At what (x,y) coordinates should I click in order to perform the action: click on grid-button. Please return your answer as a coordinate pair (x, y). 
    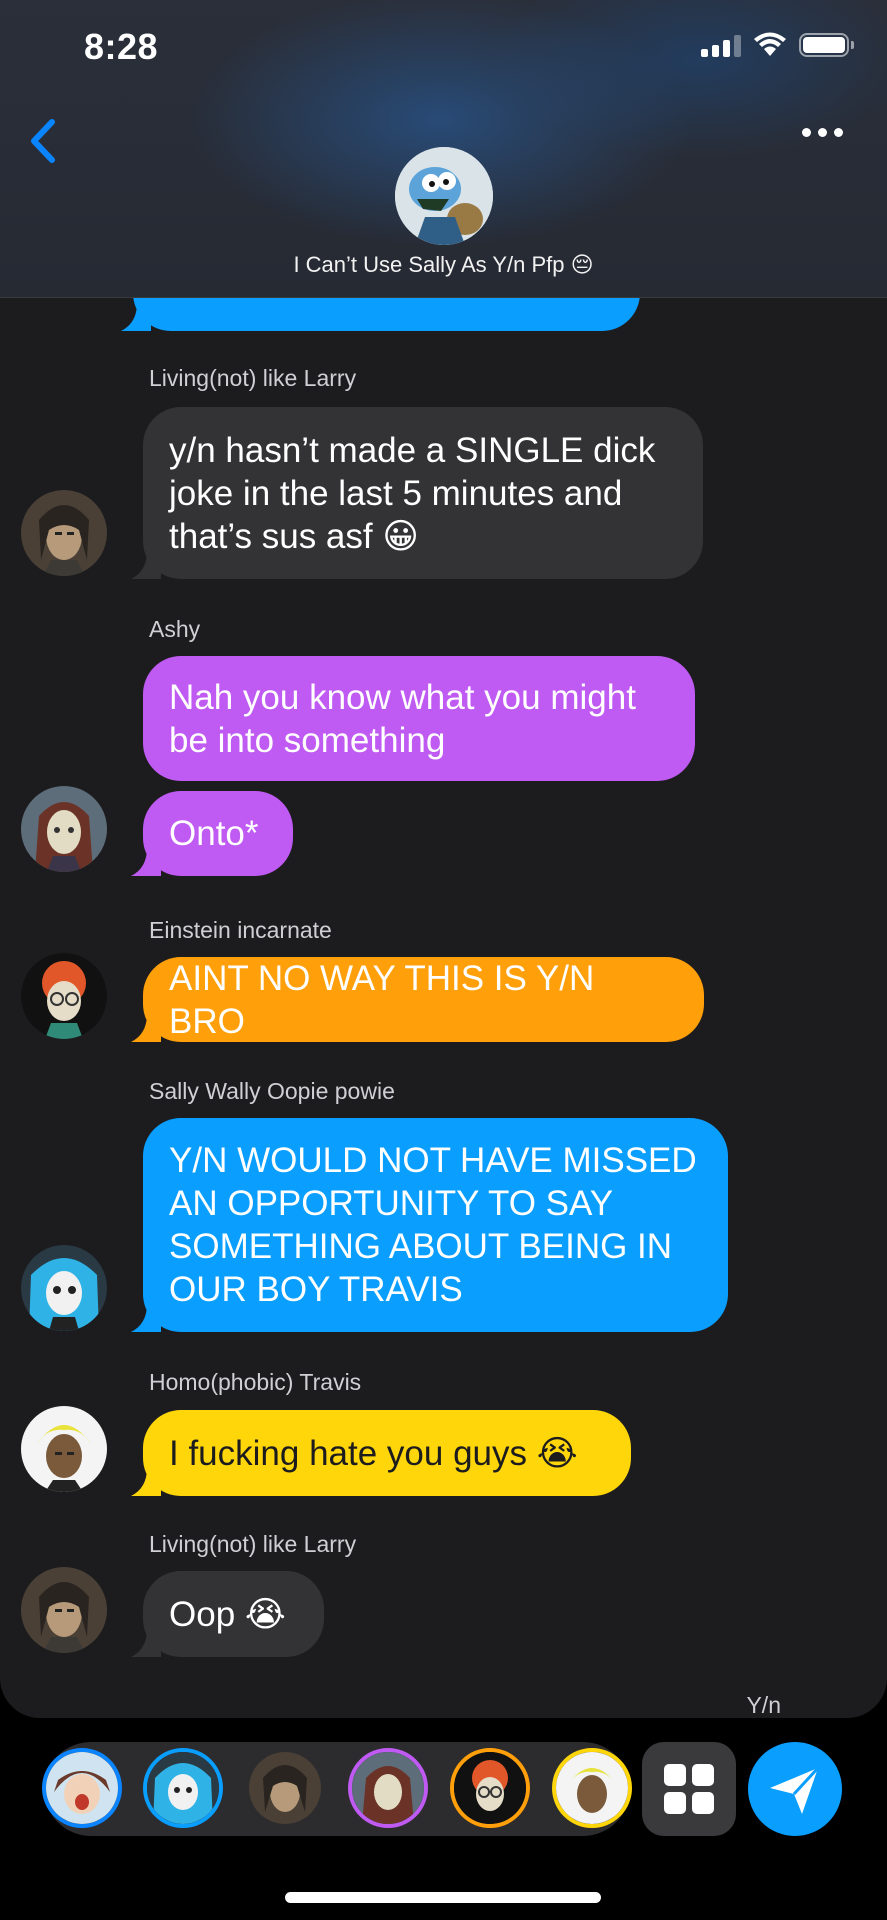
    Looking at the image, I should click on (689, 1789).